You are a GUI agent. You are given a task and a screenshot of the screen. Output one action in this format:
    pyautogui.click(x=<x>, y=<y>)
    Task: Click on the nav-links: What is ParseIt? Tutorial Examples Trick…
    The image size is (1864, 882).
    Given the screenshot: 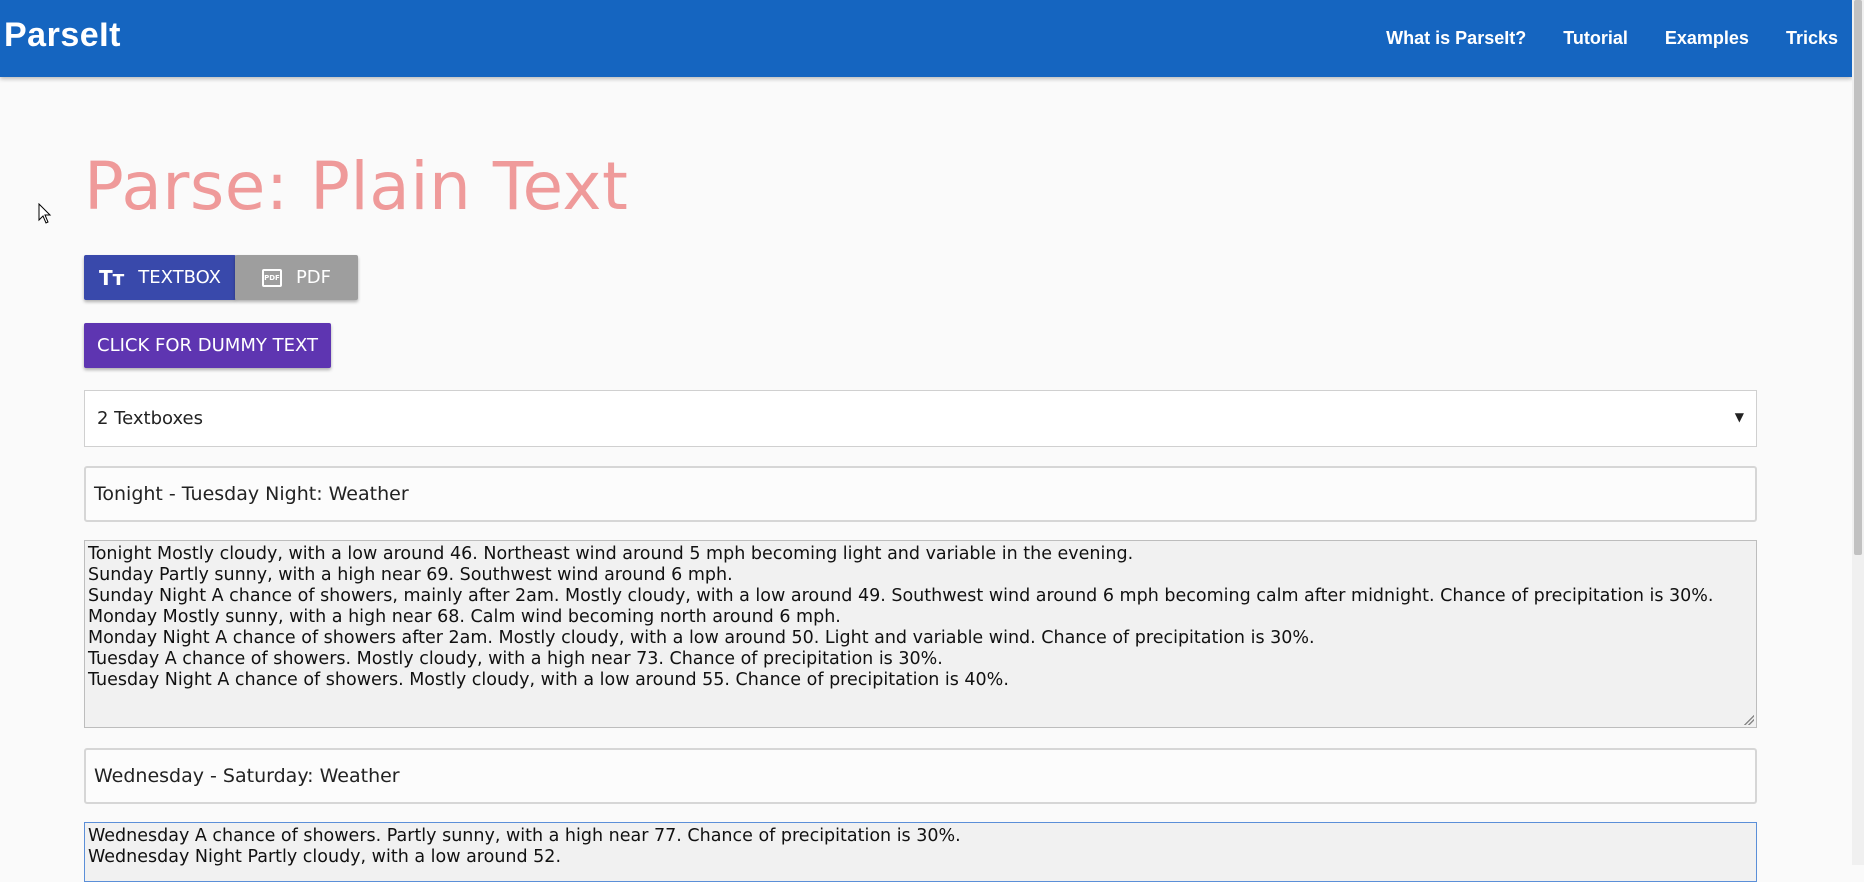 What is the action you would take?
    pyautogui.click(x=1600, y=38)
    